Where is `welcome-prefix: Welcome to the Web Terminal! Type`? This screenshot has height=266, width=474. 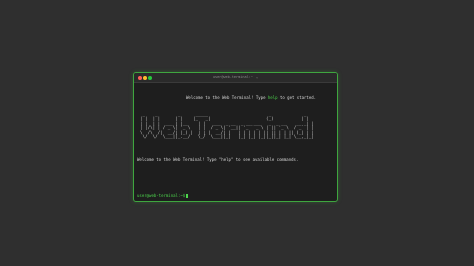 welcome-prefix: Welcome to the Web Terminal! Type is located at coordinates (227, 97).